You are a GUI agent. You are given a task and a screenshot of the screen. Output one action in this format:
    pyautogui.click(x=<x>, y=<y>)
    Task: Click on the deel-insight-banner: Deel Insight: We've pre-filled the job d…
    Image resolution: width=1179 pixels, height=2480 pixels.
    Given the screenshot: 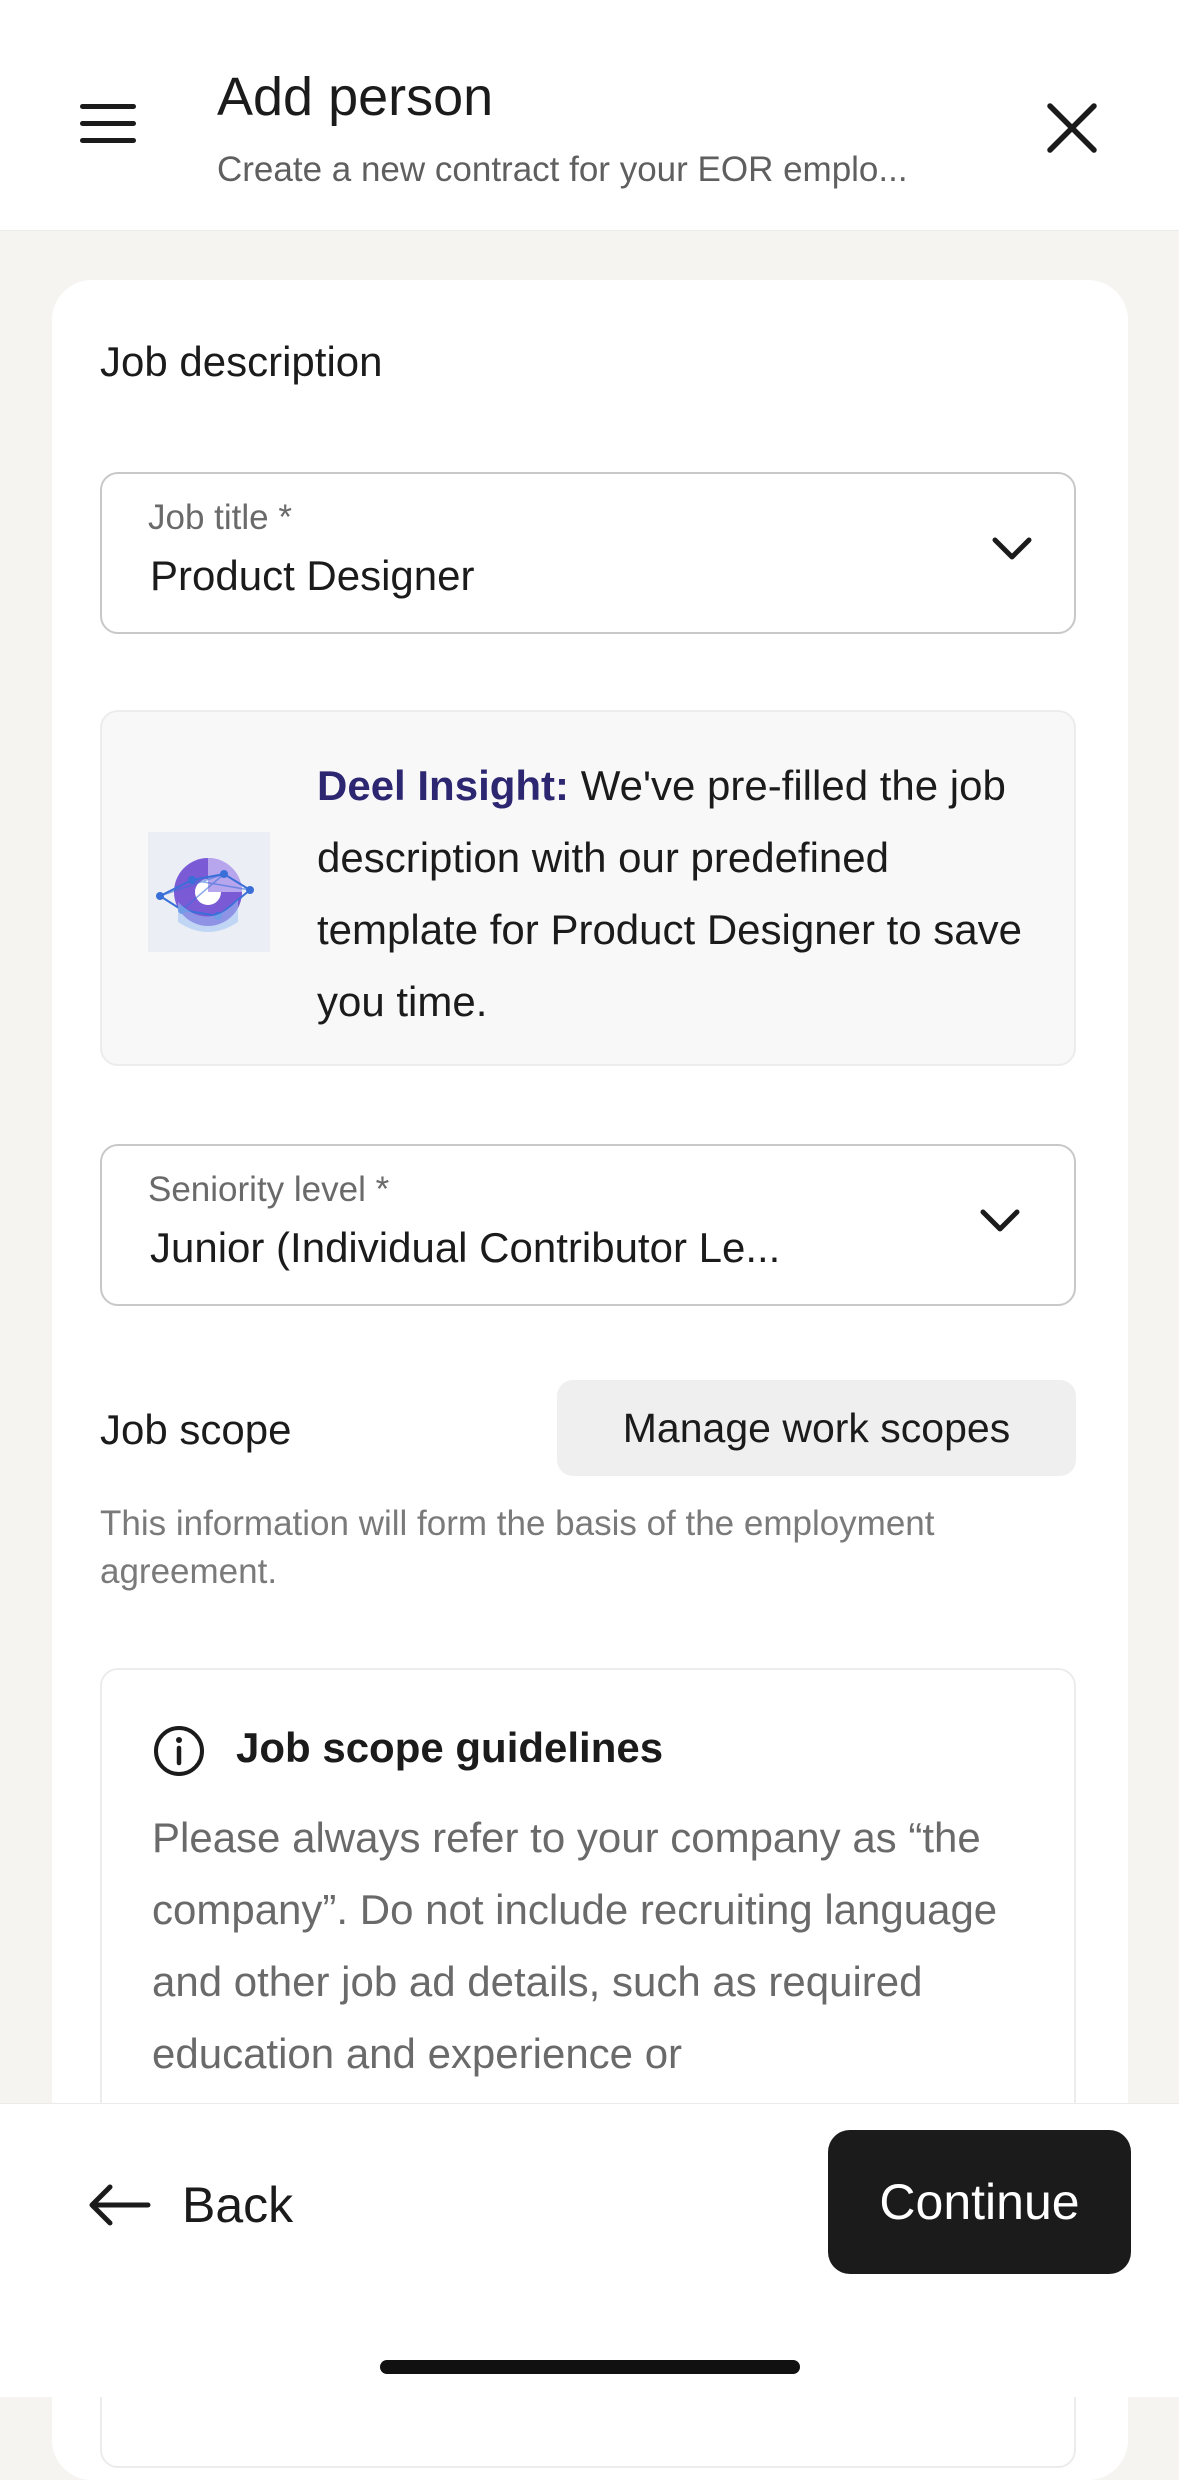 What is the action you would take?
    pyautogui.click(x=588, y=888)
    